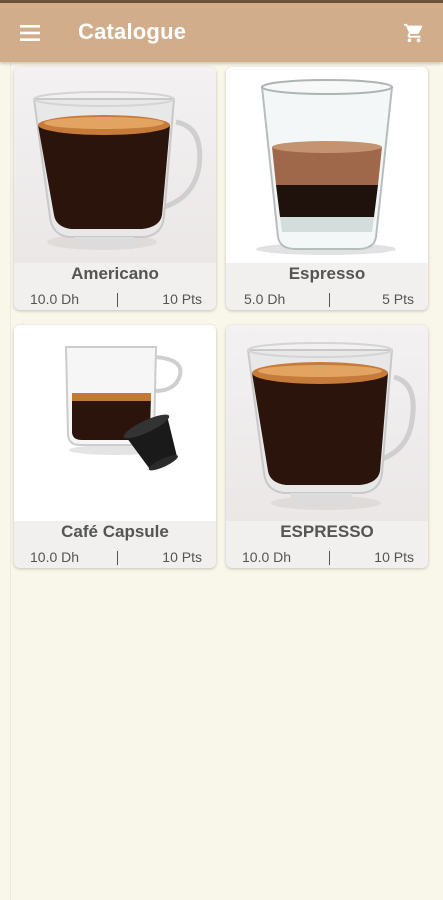  I want to click on espresso-cup-image, so click(327, 423).